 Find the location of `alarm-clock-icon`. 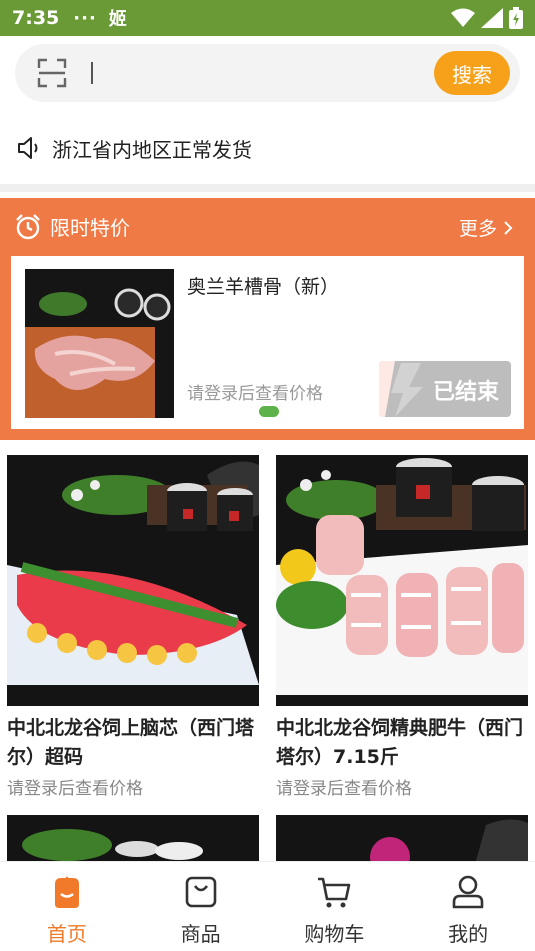

alarm-clock-icon is located at coordinates (28, 226).